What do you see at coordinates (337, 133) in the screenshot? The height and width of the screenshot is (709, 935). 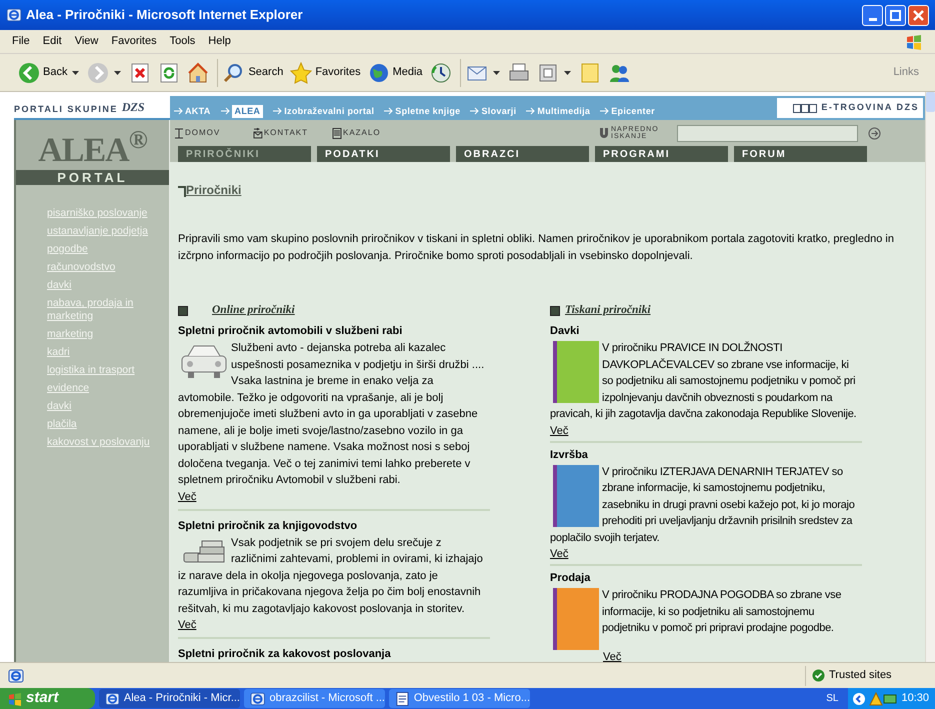 I see `list-icon` at bounding box center [337, 133].